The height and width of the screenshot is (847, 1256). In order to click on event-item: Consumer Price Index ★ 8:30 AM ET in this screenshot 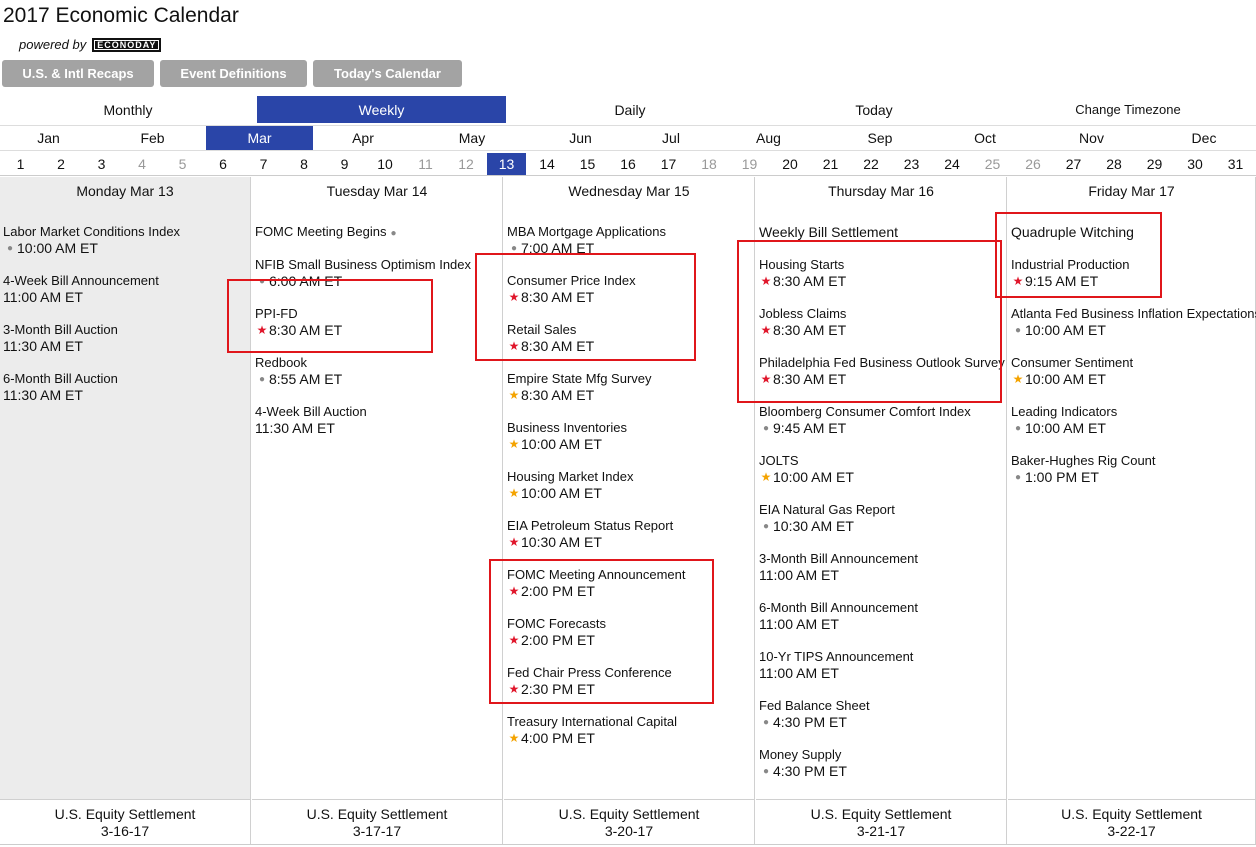, I will do `click(596, 297)`.